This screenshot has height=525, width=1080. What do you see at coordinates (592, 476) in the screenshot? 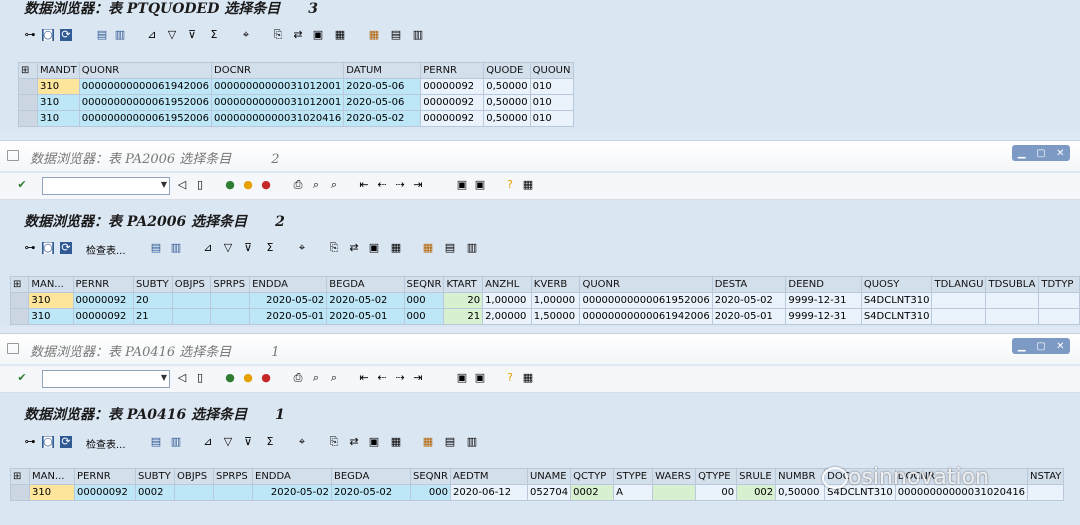
I see `col-header: QCTYP` at bounding box center [592, 476].